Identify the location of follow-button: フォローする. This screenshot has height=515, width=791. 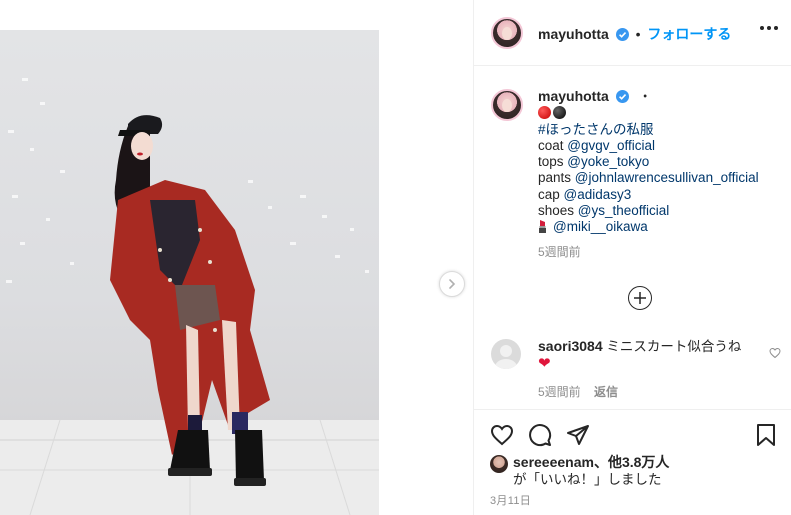
(689, 34).